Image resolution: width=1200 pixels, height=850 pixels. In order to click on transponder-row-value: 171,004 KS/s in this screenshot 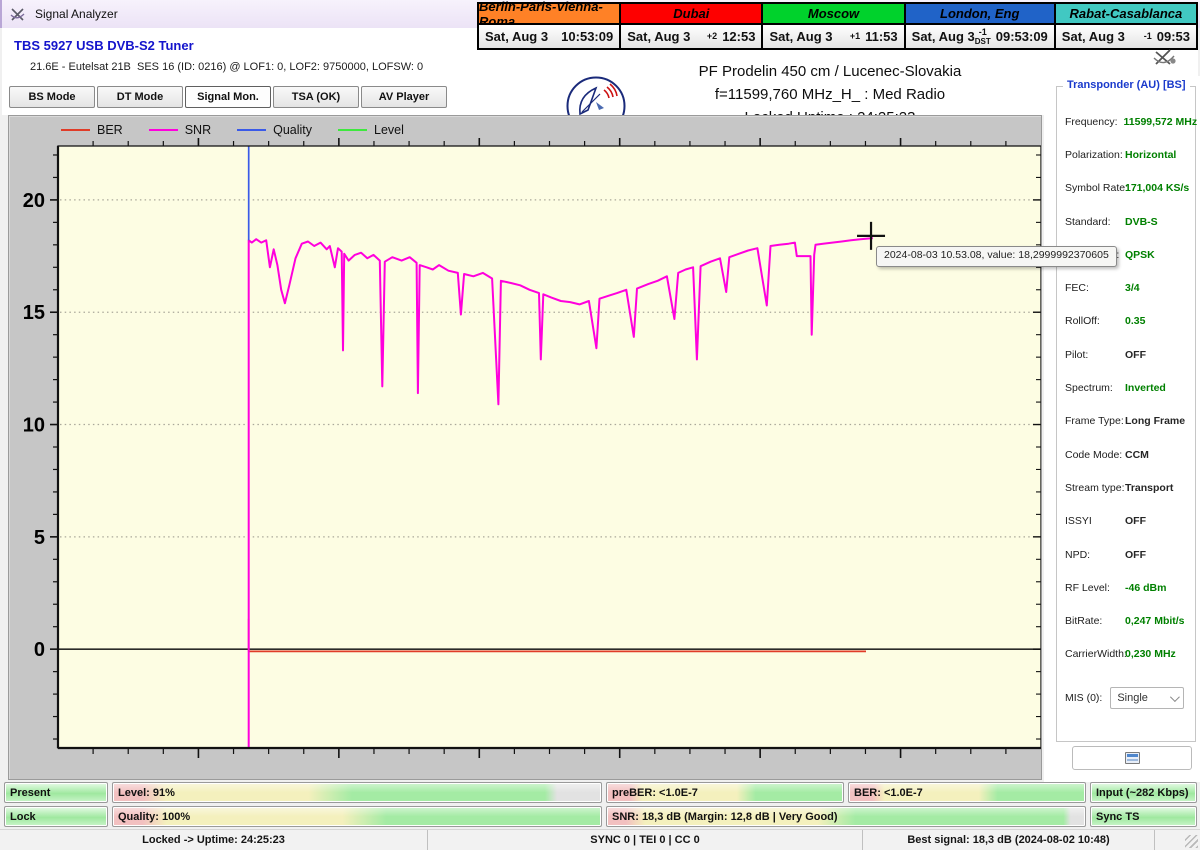, I will do `click(1157, 188)`.